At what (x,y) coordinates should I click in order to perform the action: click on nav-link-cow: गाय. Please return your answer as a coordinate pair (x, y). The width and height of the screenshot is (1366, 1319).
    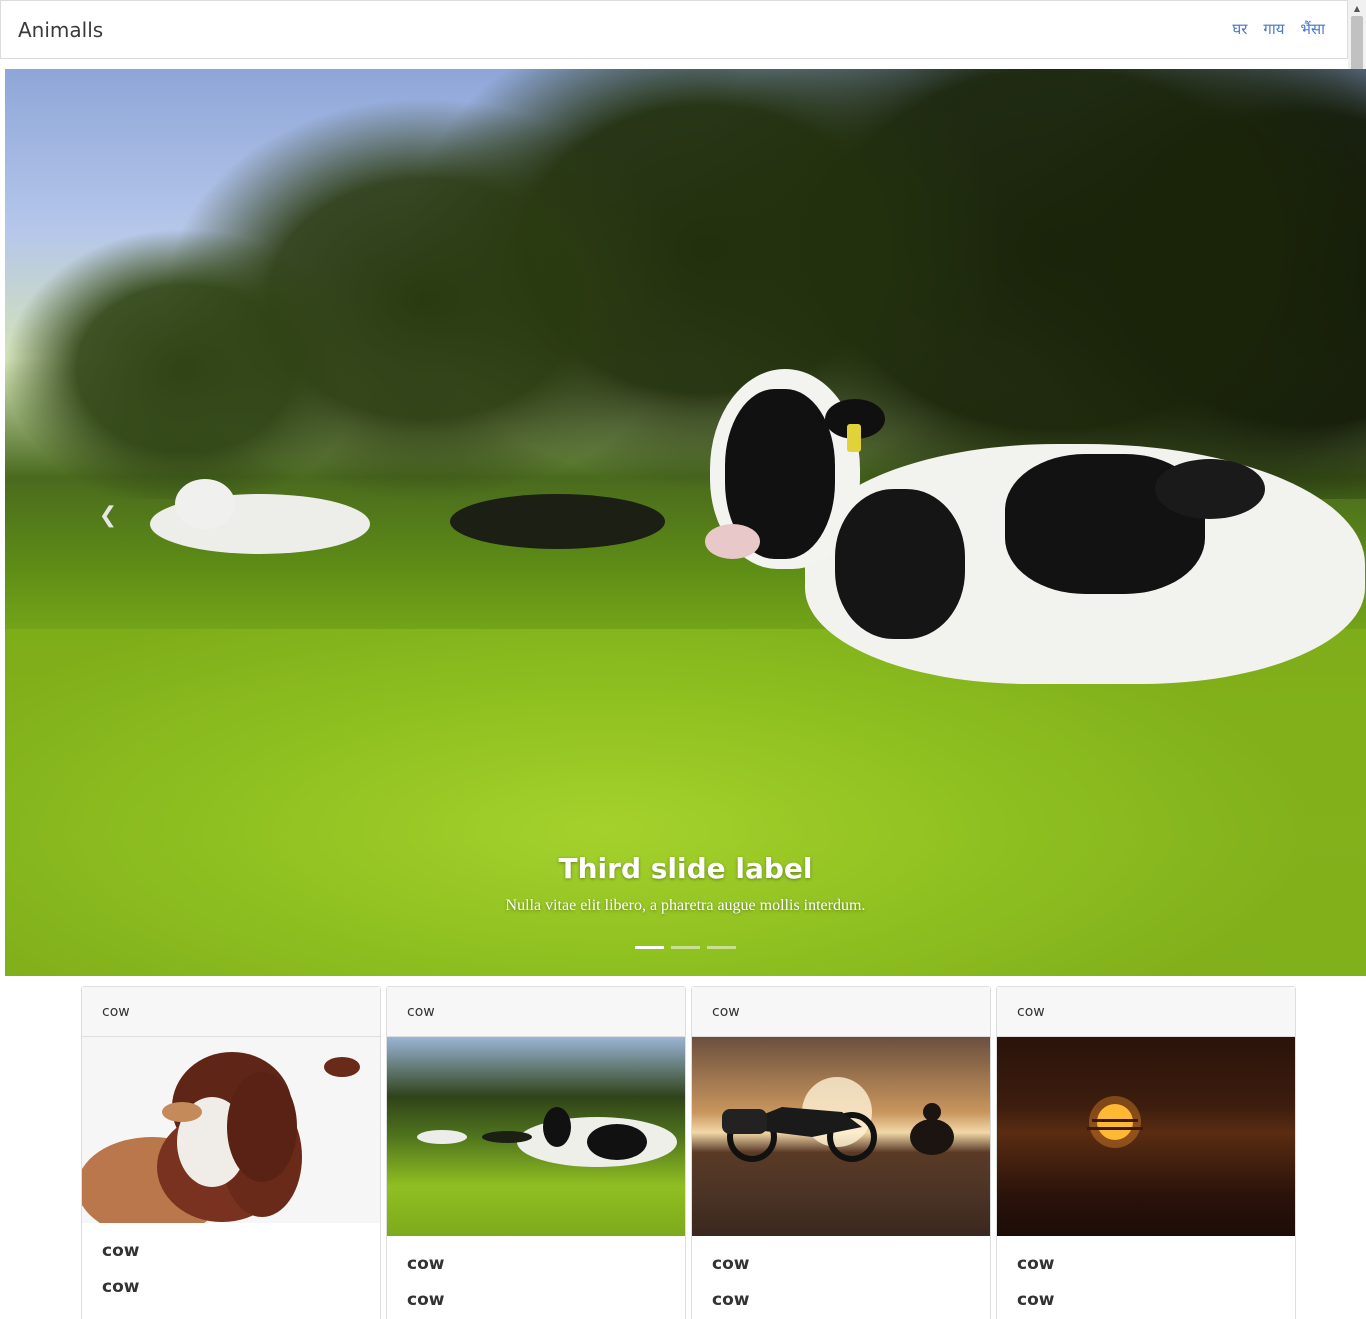
    Looking at the image, I should click on (1273, 29).